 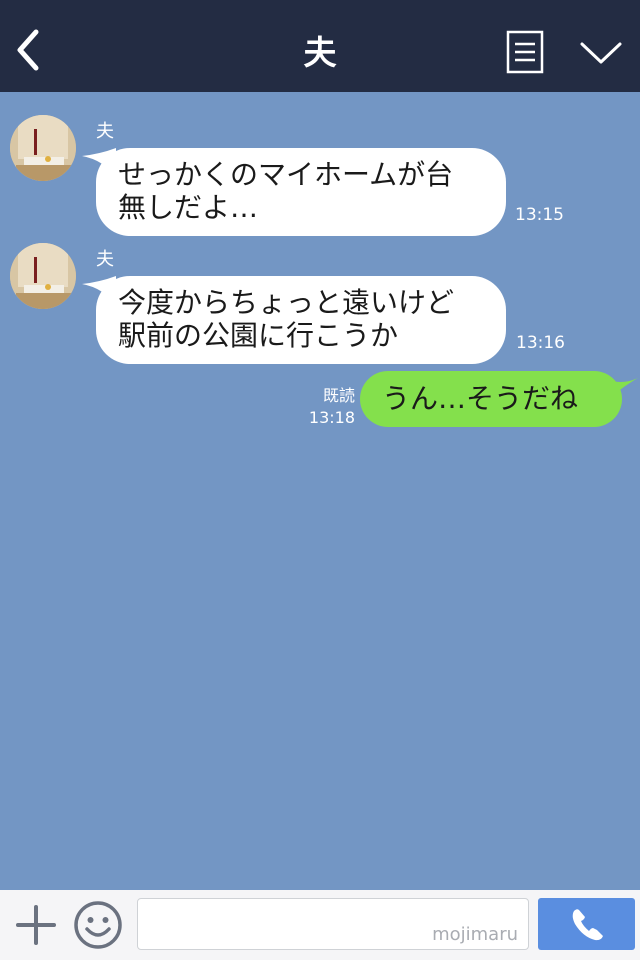 I want to click on plus-icon, so click(x=36, y=925).